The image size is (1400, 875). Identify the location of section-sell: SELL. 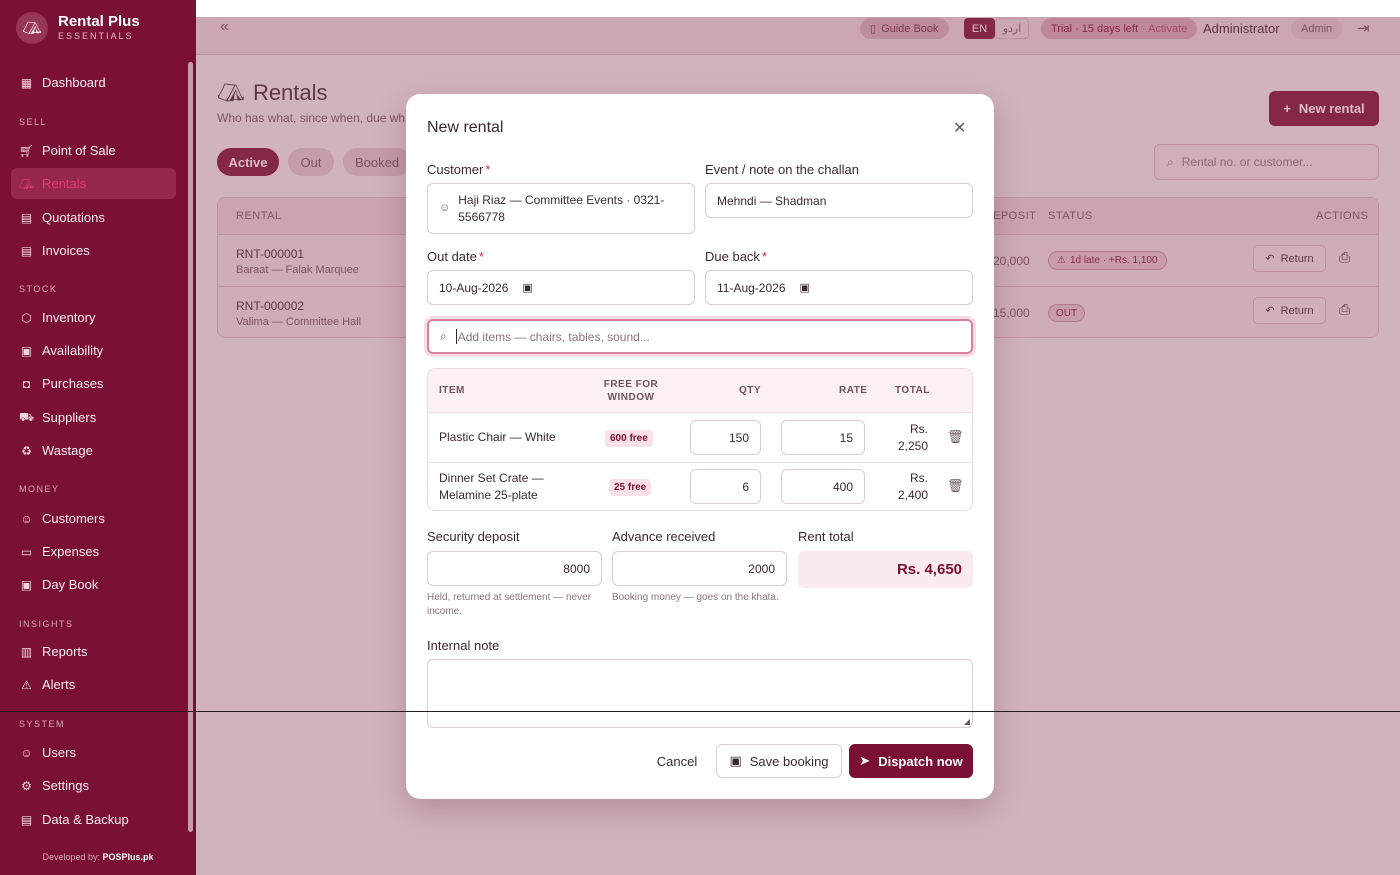
(33, 122).